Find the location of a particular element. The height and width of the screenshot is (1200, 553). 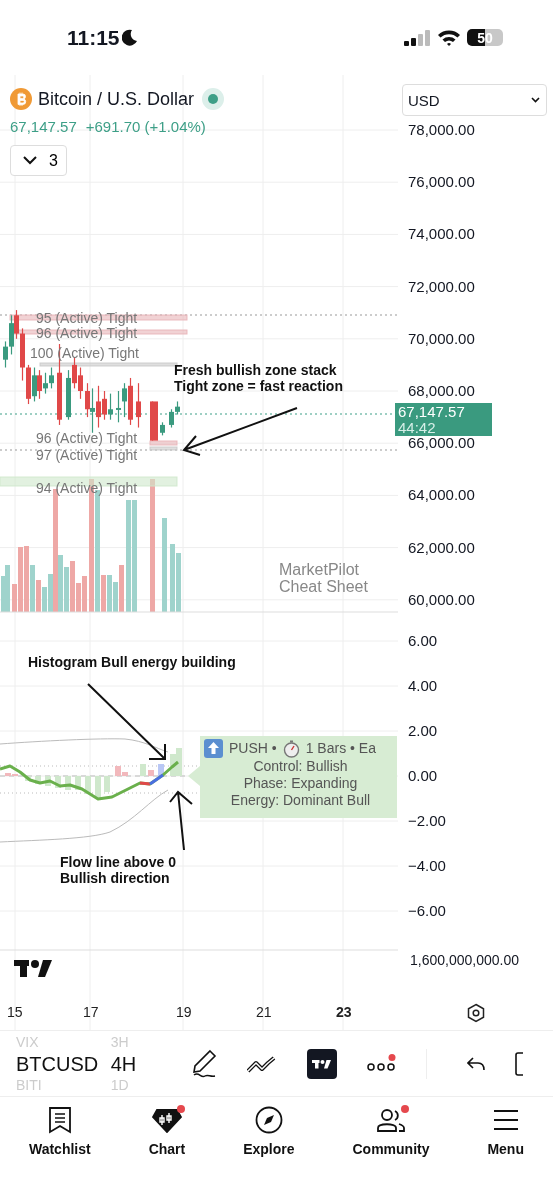

annotation-text: Fresh bullish zone stack Tight zone = fast reaction is located at coordinates (258, 378).